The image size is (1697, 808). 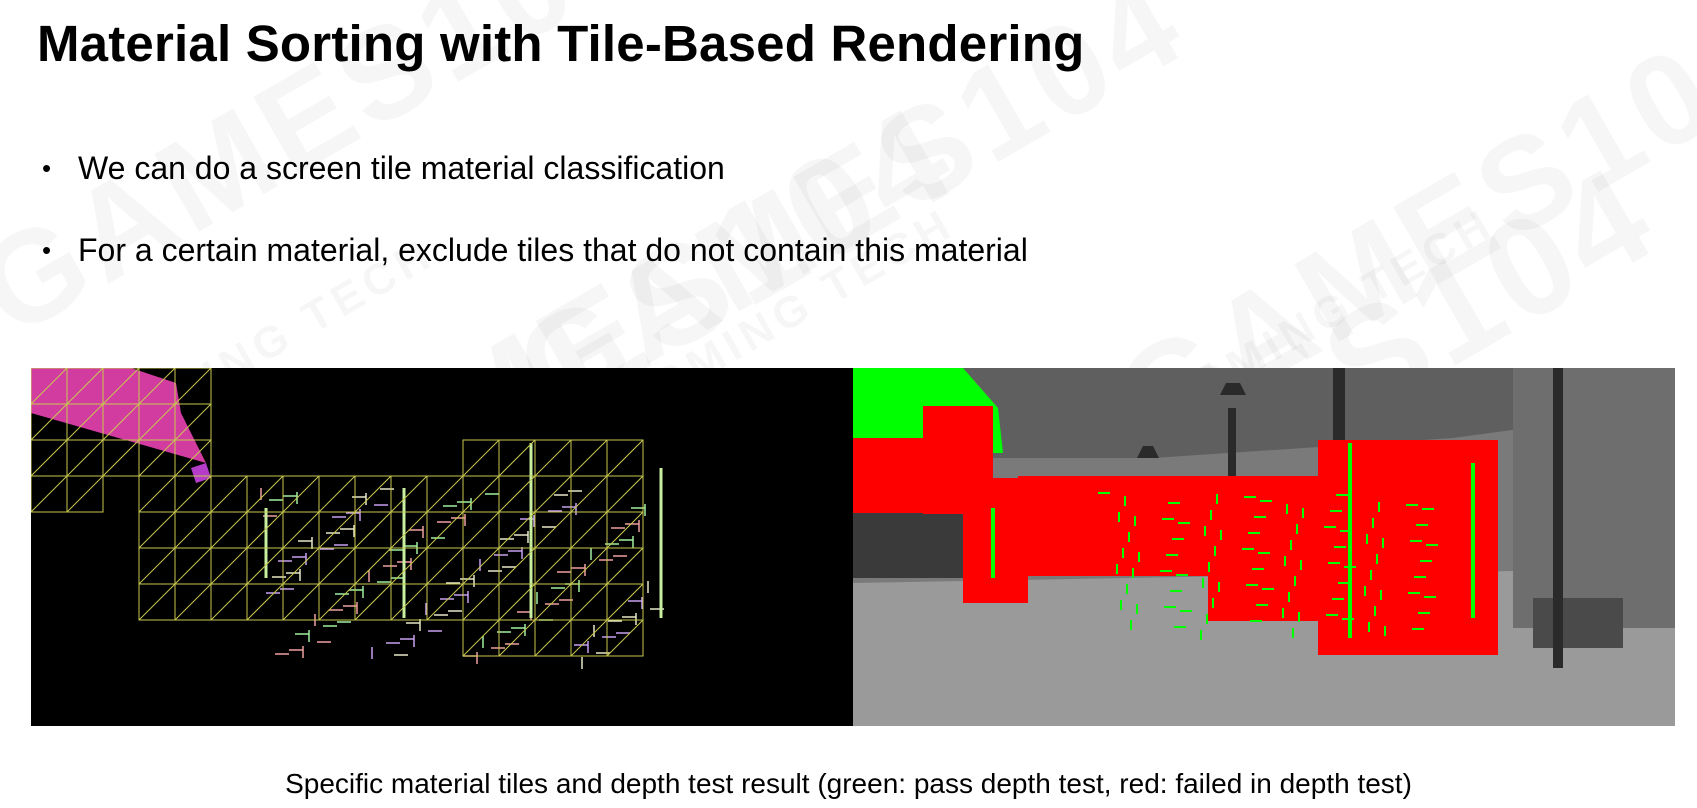 What do you see at coordinates (118, 415) in the screenshot?
I see `magenta-surface` at bounding box center [118, 415].